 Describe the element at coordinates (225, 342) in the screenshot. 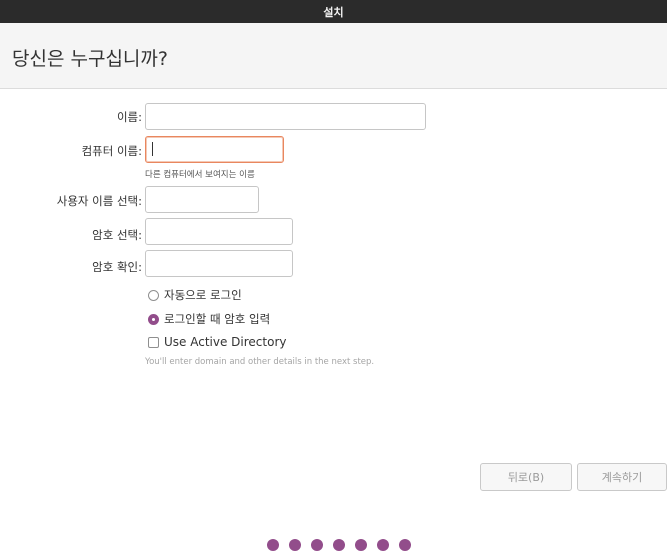

I see `active-directory-label: Use Active Directory` at that location.